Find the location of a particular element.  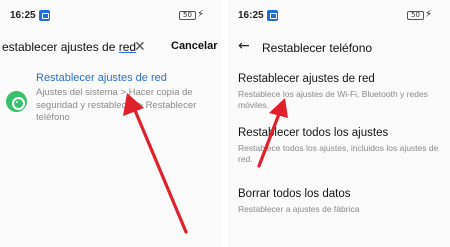

app-header: ← Restablecer teléfono is located at coordinates (339, 48).